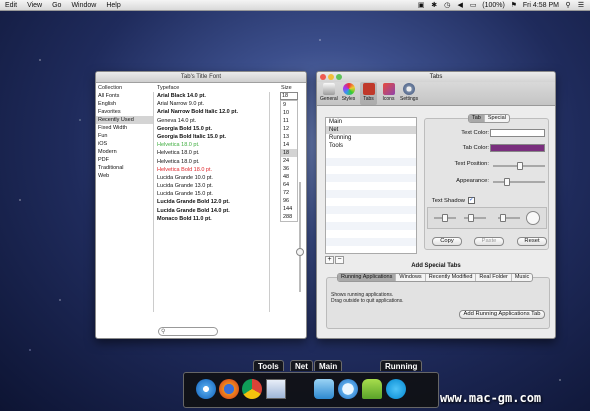 Image resolution: width=590 pixels, height=411 pixels. What do you see at coordinates (502, 314) in the screenshot?
I see `add-running-apps-tab-button: Add Running Applications Tab` at bounding box center [502, 314].